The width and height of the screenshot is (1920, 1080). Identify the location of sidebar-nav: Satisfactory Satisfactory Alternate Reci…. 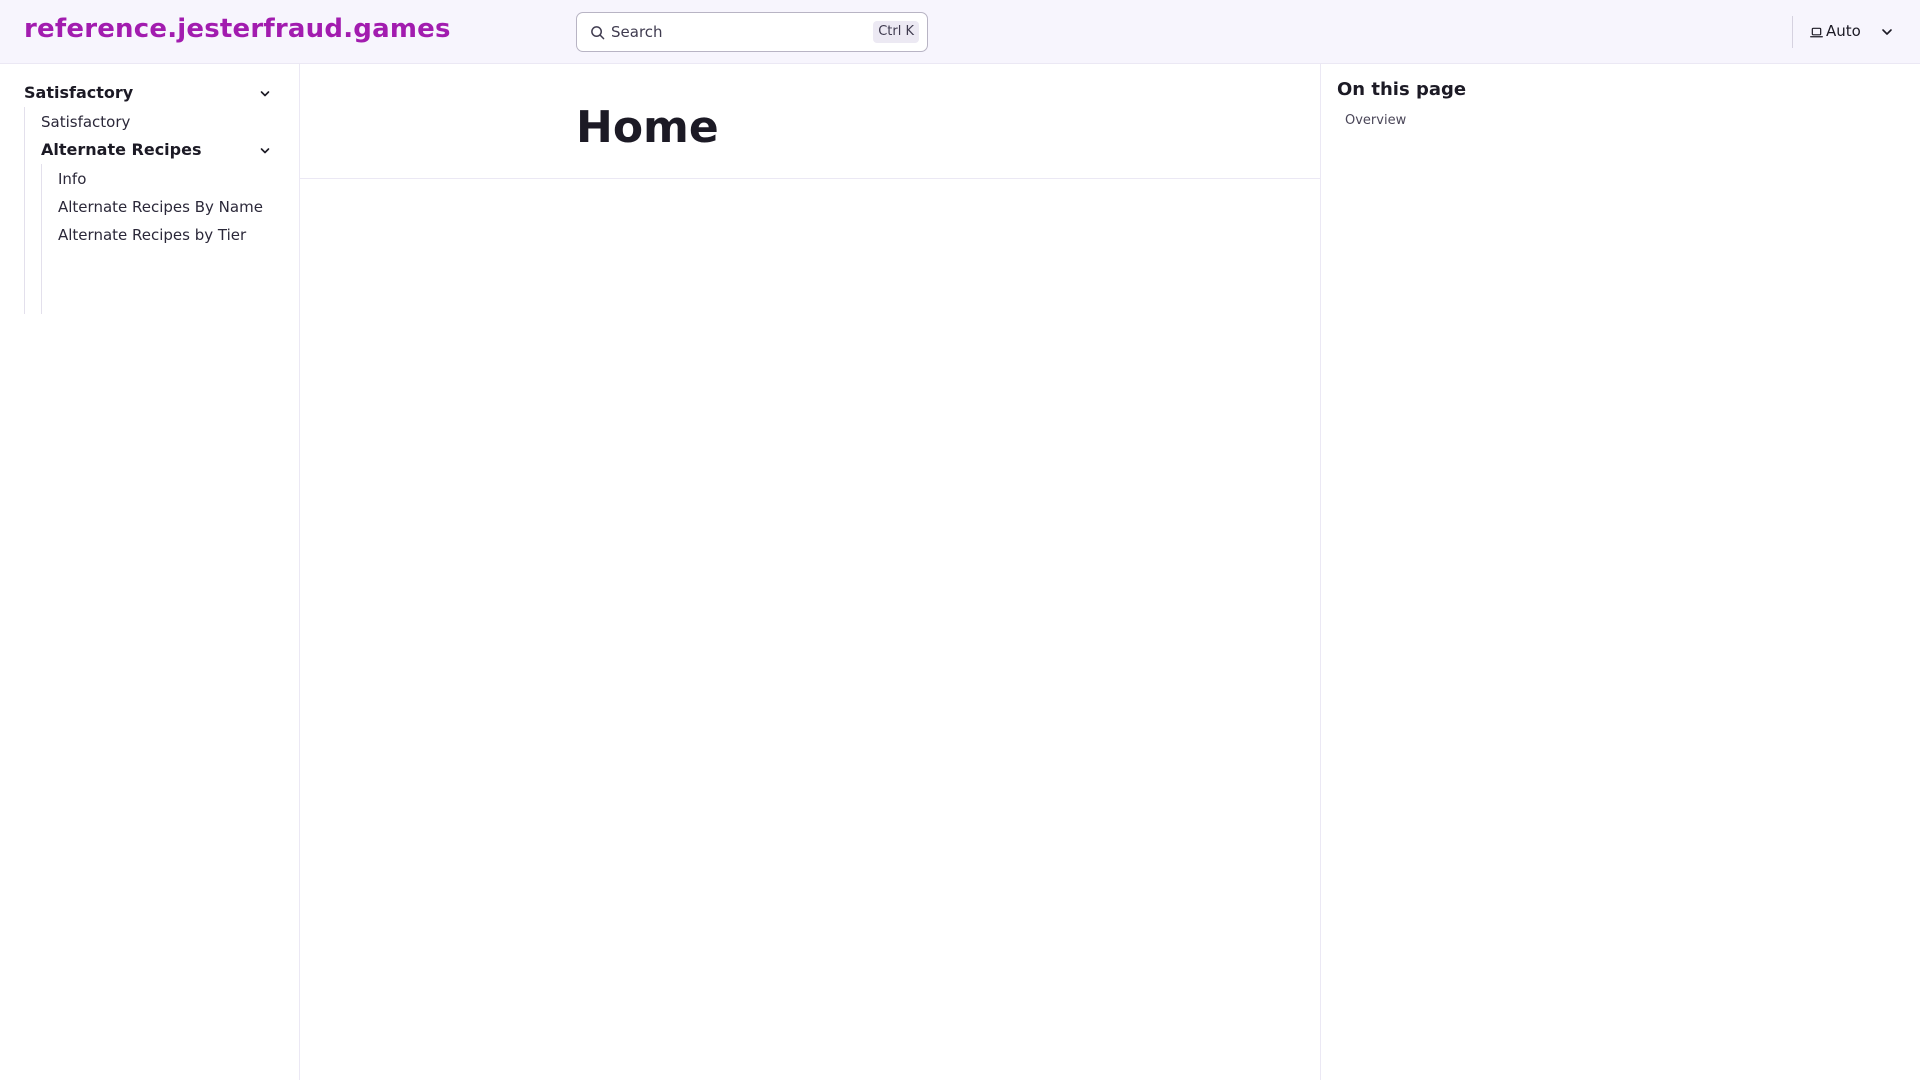
(150, 572).